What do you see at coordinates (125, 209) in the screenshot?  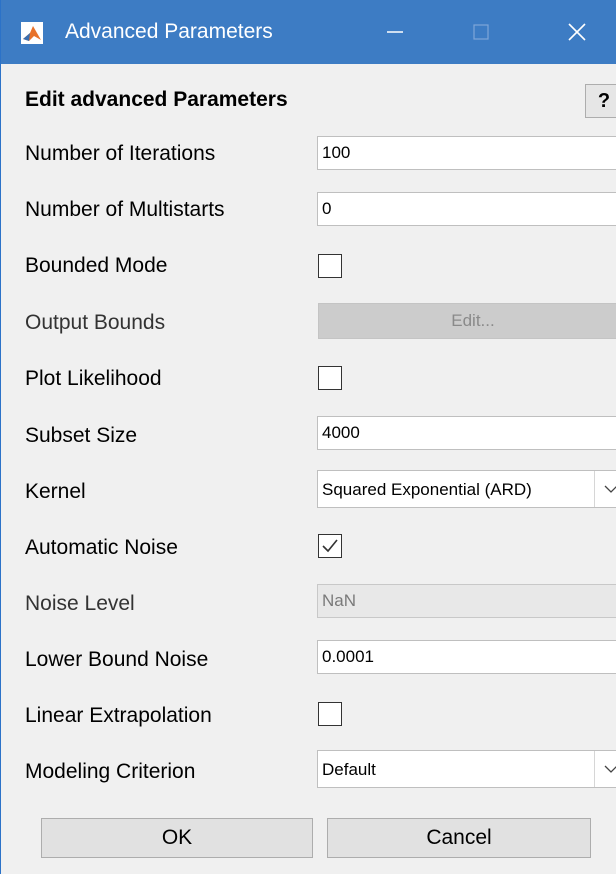 I see `multistarts-label: Number of Multistarts` at bounding box center [125, 209].